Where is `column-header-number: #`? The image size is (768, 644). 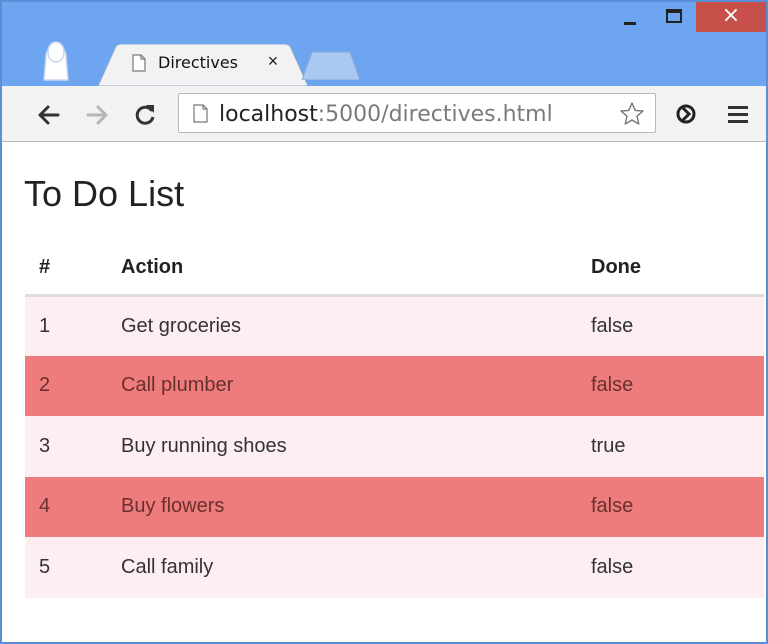 column-header-number: # is located at coordinates (73, 269).